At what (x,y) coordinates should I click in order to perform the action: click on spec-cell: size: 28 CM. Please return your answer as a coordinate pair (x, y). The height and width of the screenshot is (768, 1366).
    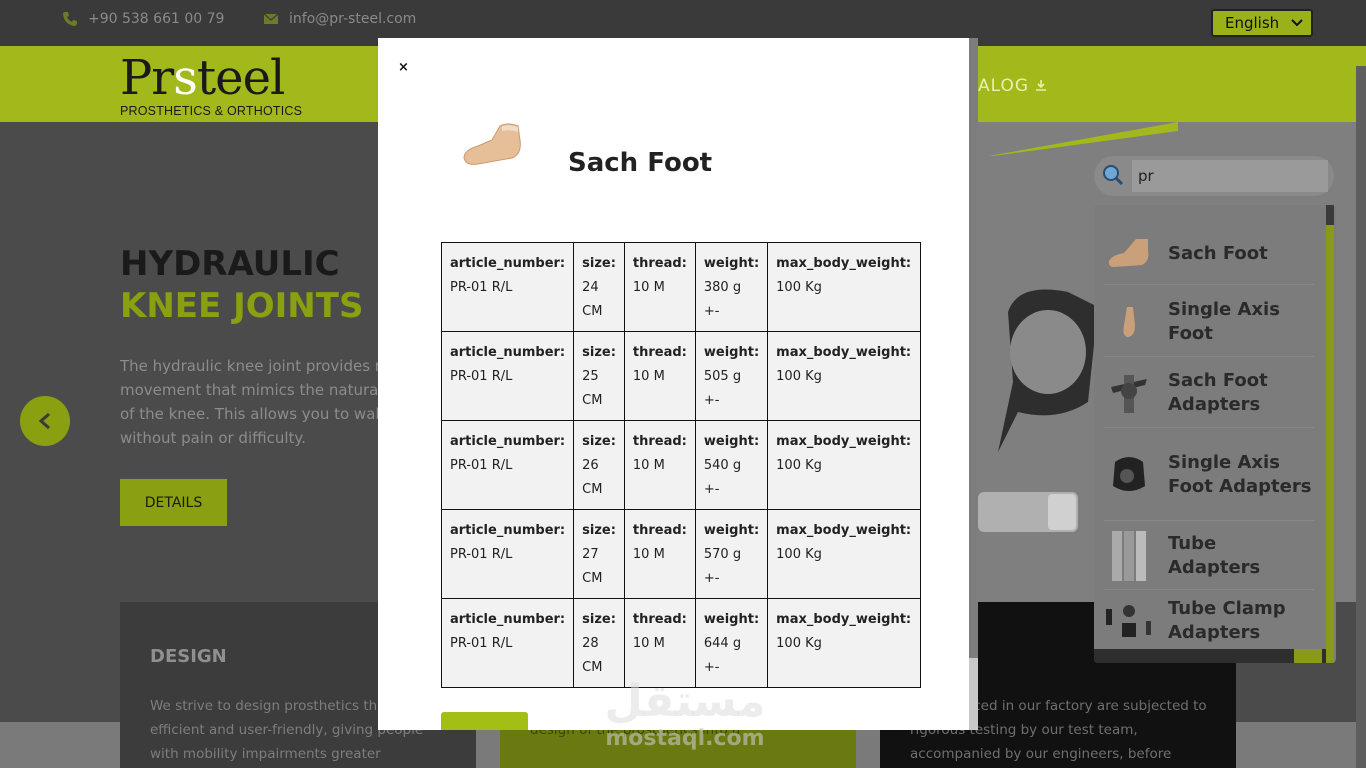
    Looking at the image, I should click on (599, 643).